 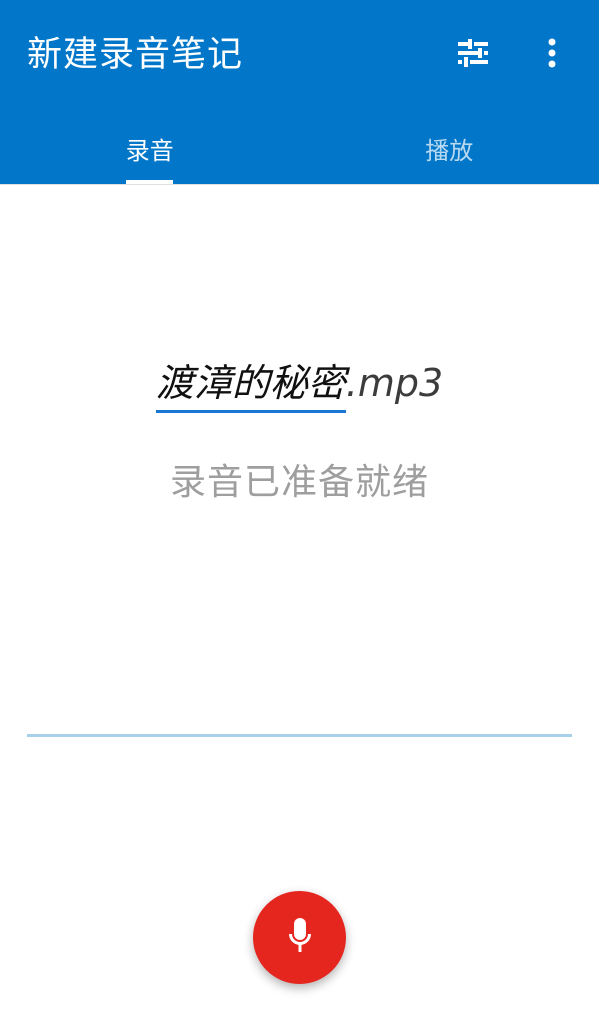 I want to click on tab-playback: 播放, so click(x=449, y=148).